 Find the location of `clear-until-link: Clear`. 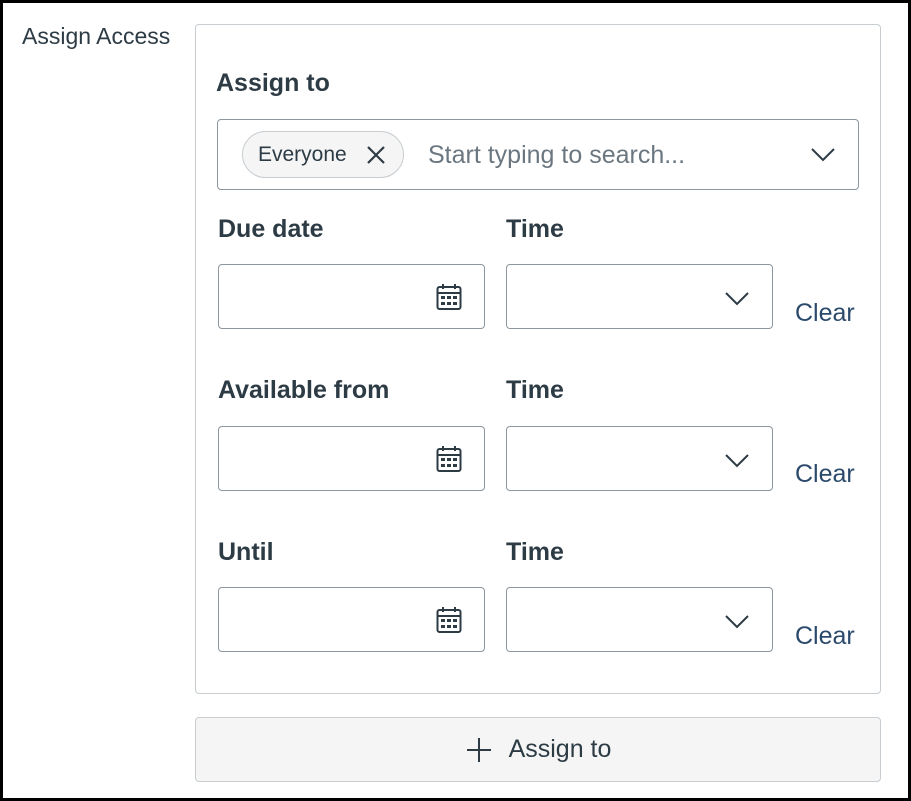

clear-until-link: Clear is located at coordinates (825, 636).